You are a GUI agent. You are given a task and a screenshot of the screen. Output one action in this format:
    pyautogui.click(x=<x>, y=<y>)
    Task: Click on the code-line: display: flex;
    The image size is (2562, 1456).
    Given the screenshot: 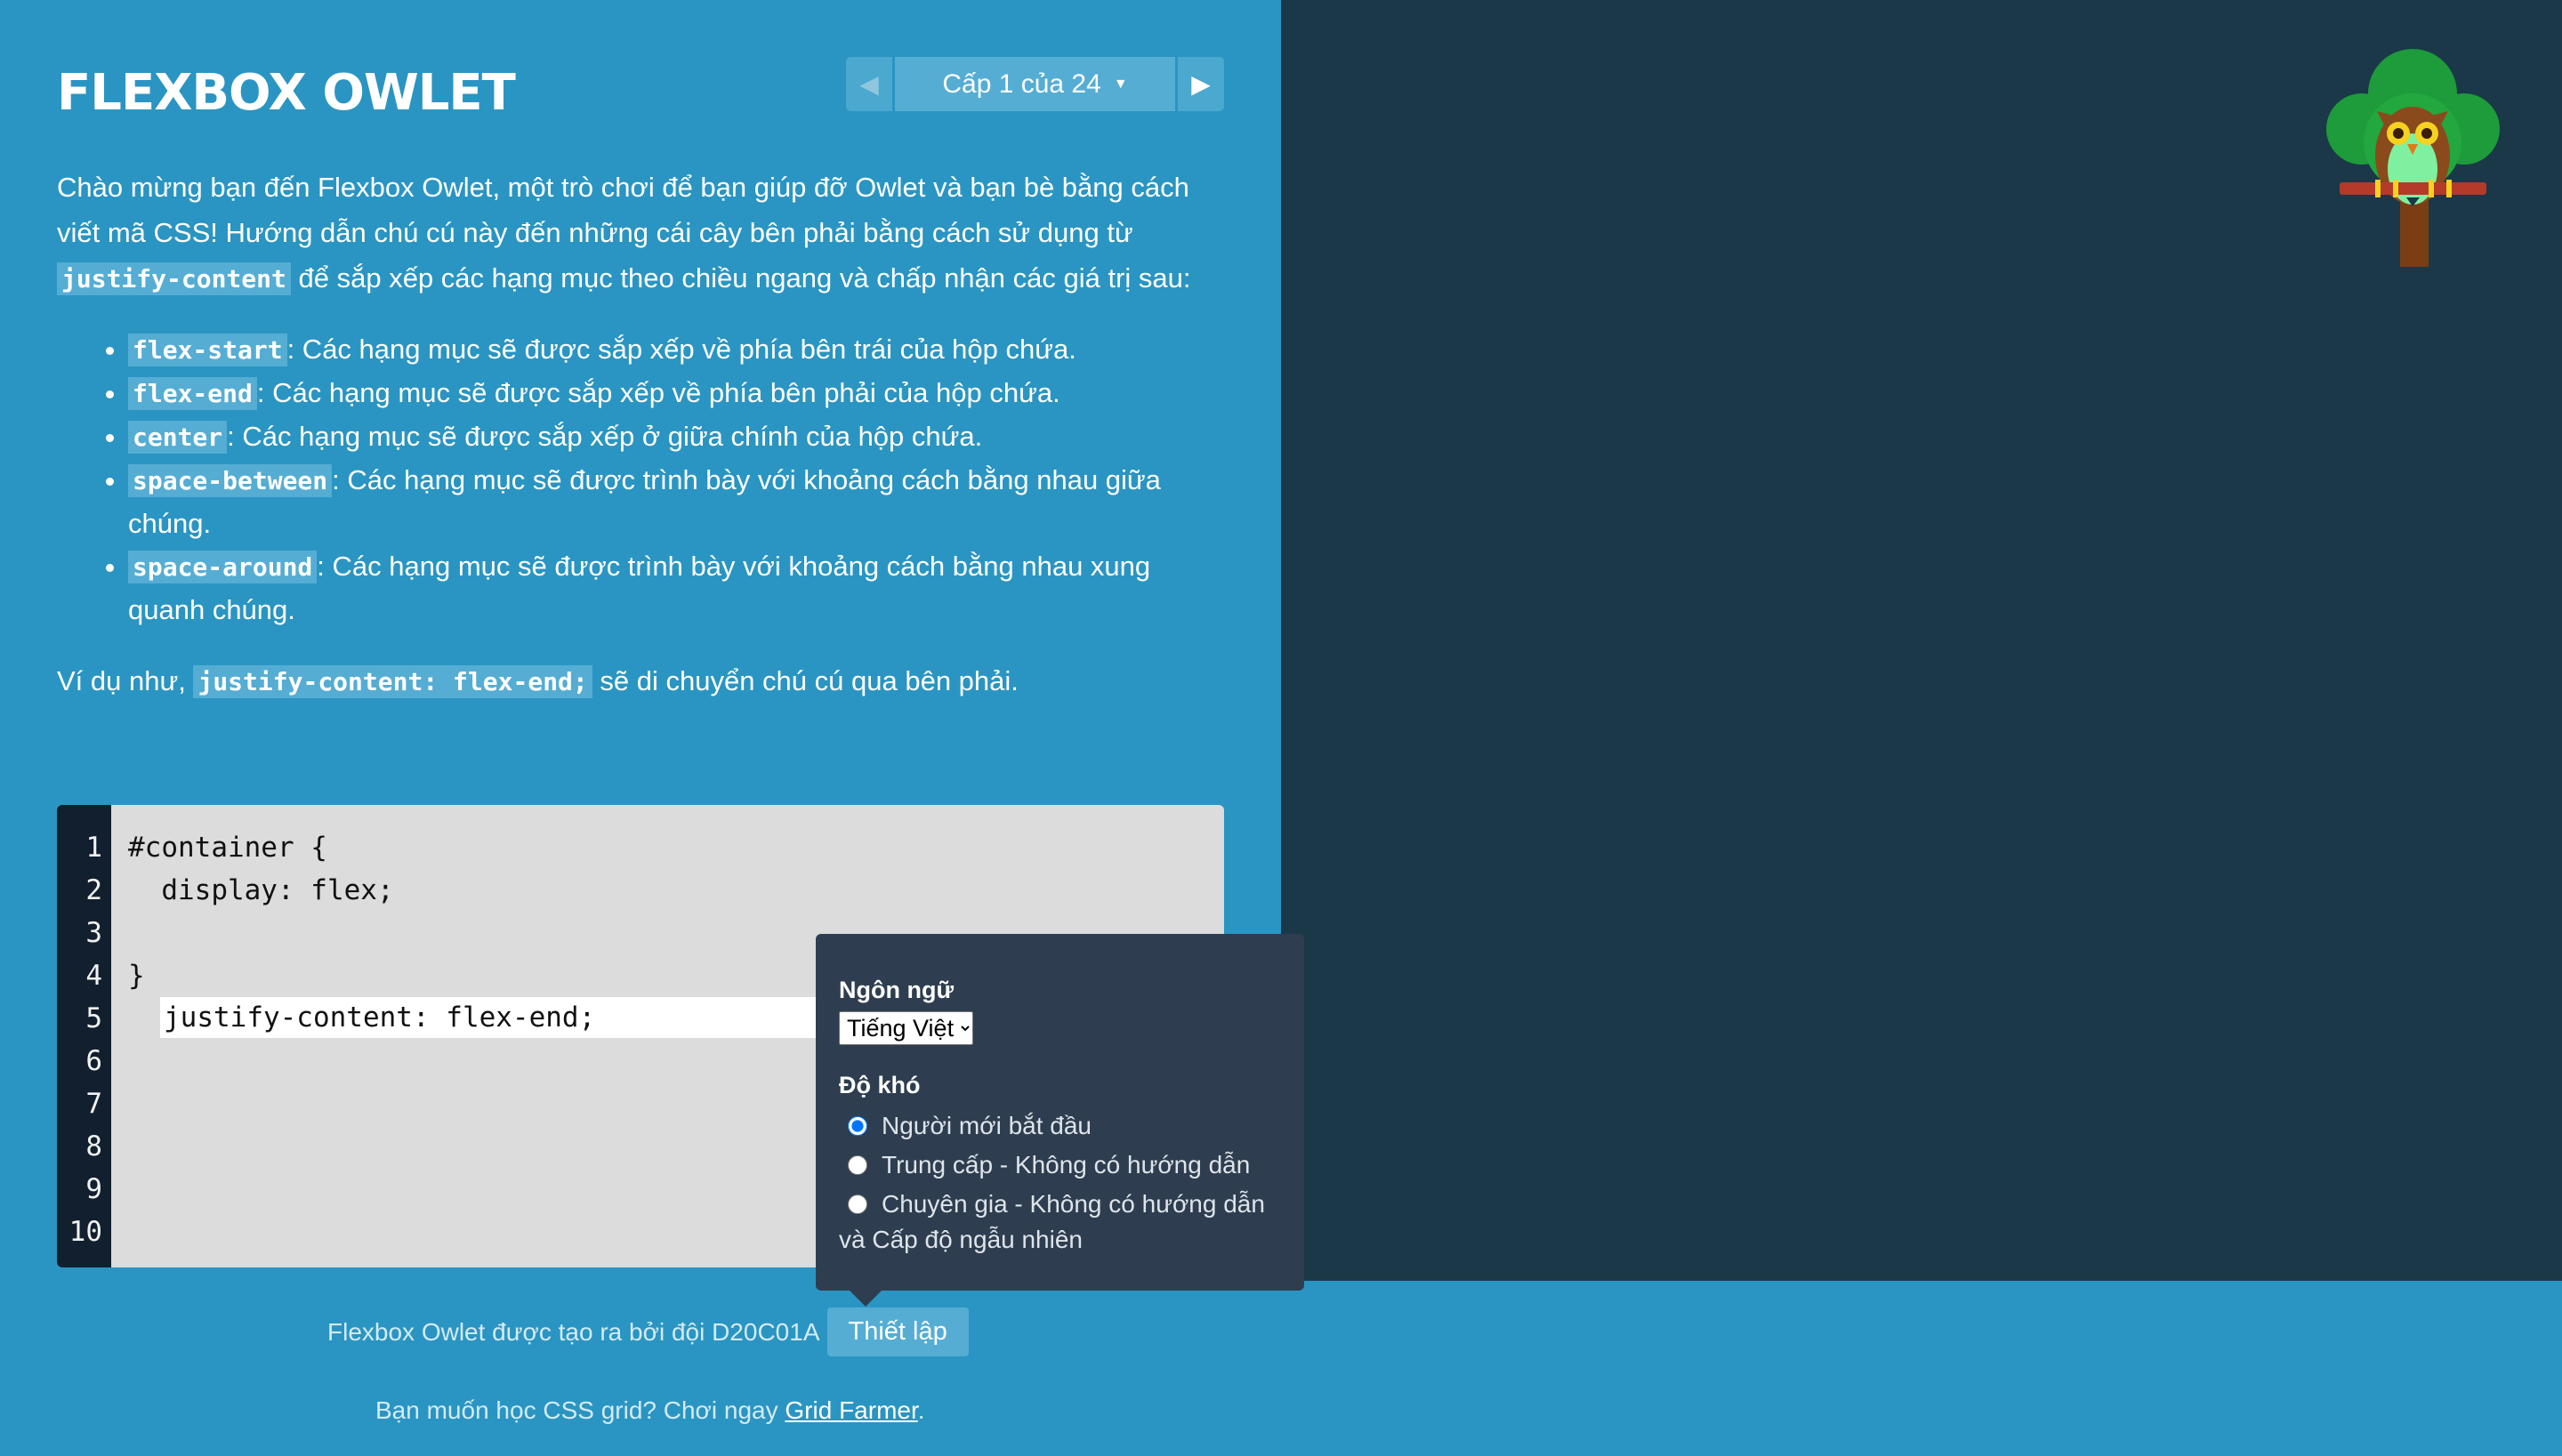 What is the action you would take?
    pyautogui.click(x=261, y=890)
    